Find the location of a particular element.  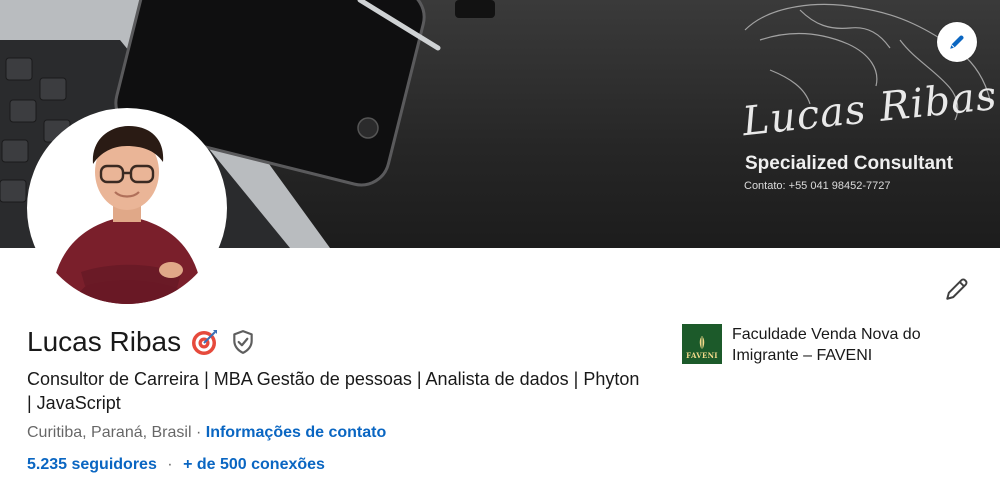

banner-tagline: Specialized Consultant is located at coordinates (849, 163).